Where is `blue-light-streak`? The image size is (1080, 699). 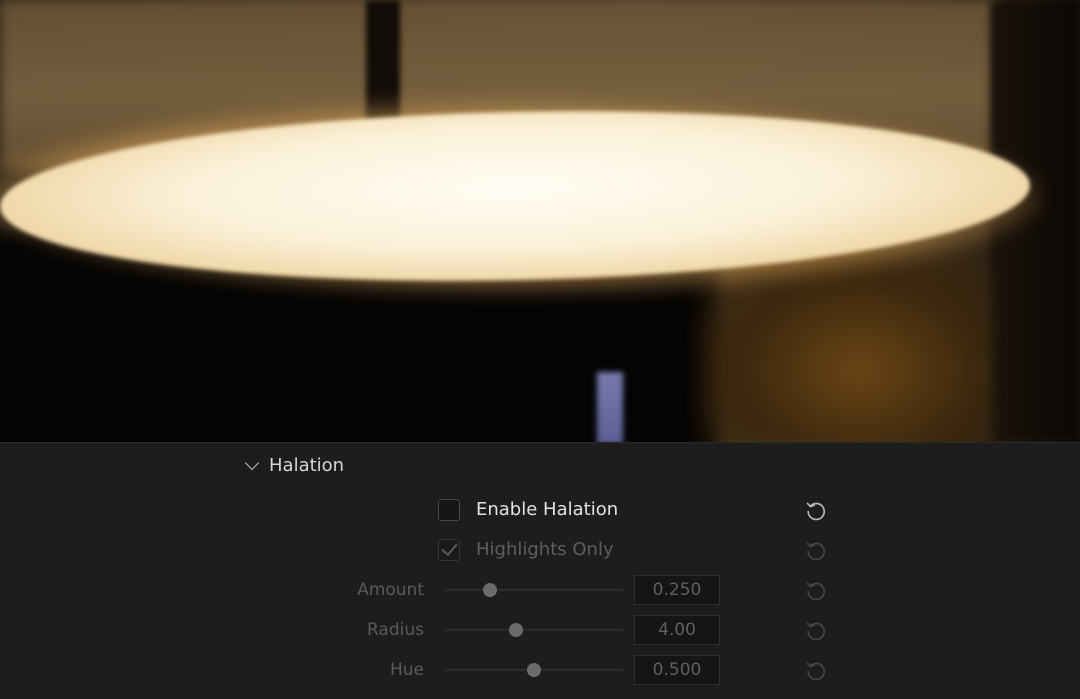 blue-light-streak is located at coordinates (610, 407).